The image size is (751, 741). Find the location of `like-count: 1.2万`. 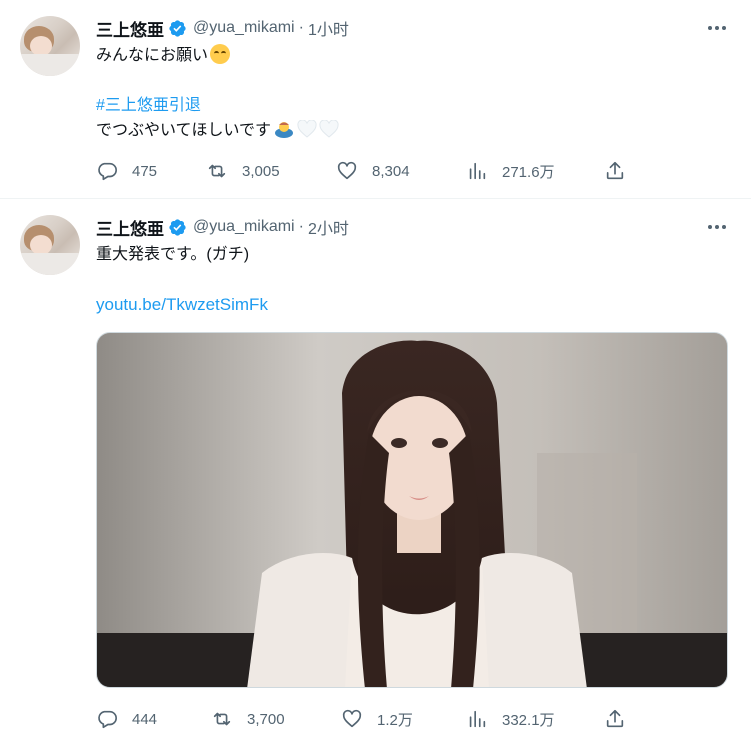

like-count: 1.2万 is located at coordinates (395, 720).